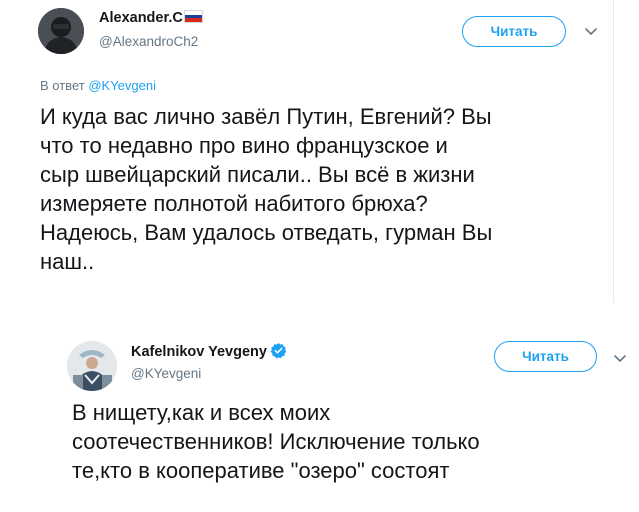 The width and height of the screenshot is (639, 512). Describe the element at coordinates (261, 470) in the screenshot. I see `tweet-text-line: те,кто в кооперативе "озеро" состоят` at that location.